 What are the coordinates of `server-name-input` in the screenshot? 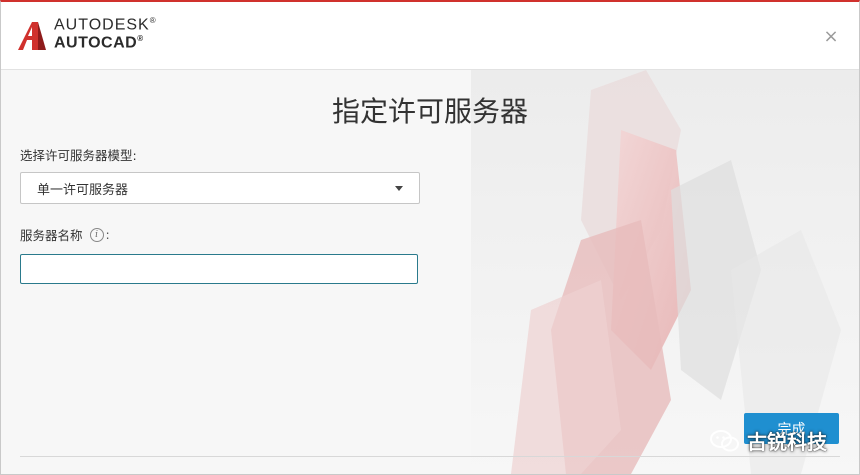 It's located at (219, 269).